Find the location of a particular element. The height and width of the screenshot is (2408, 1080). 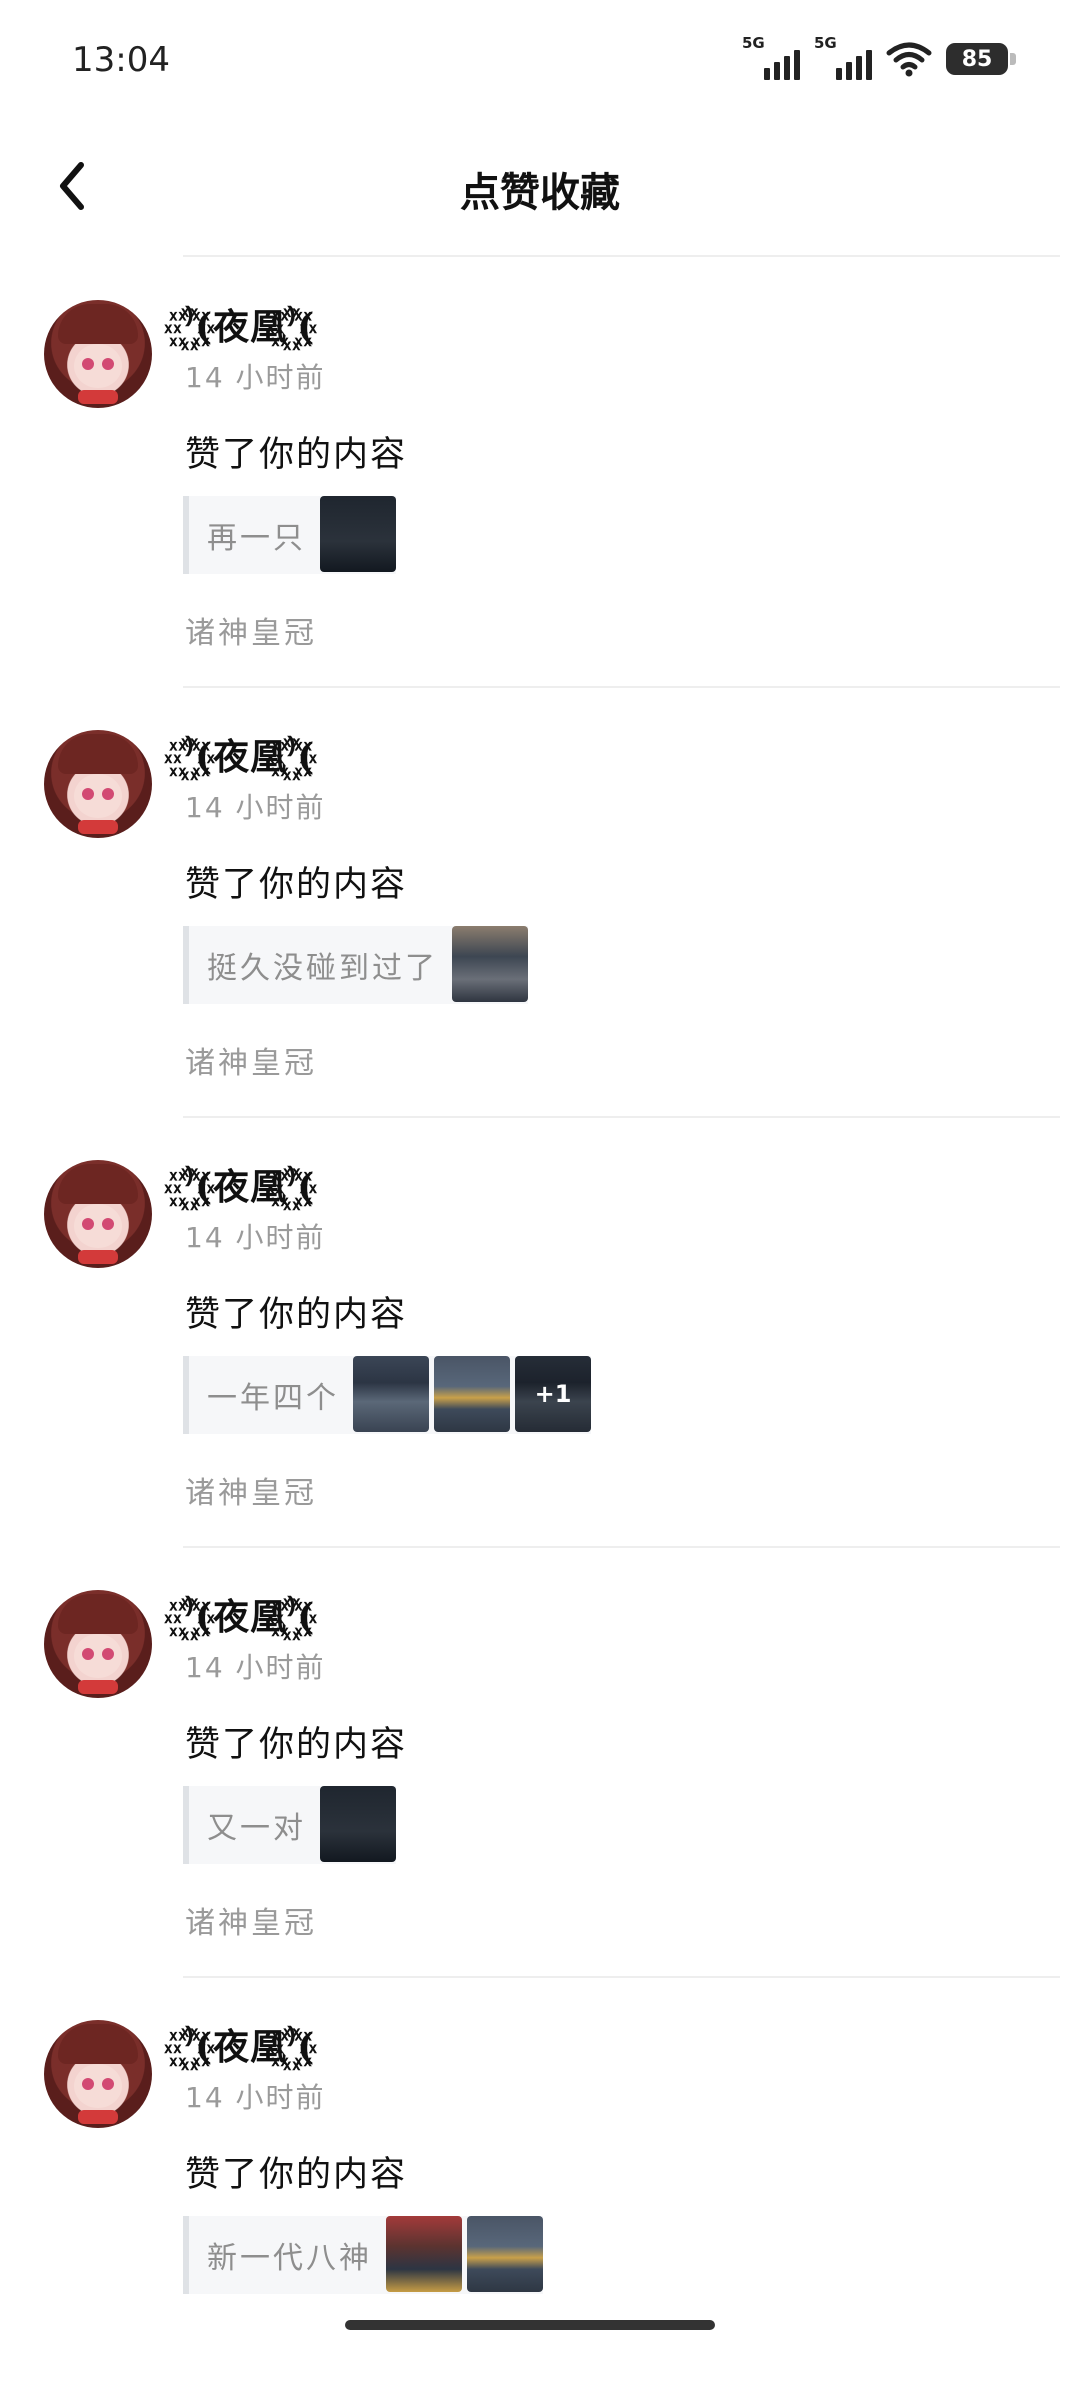

quoted-post: 又一对 is located at coordinates (289, 1825).